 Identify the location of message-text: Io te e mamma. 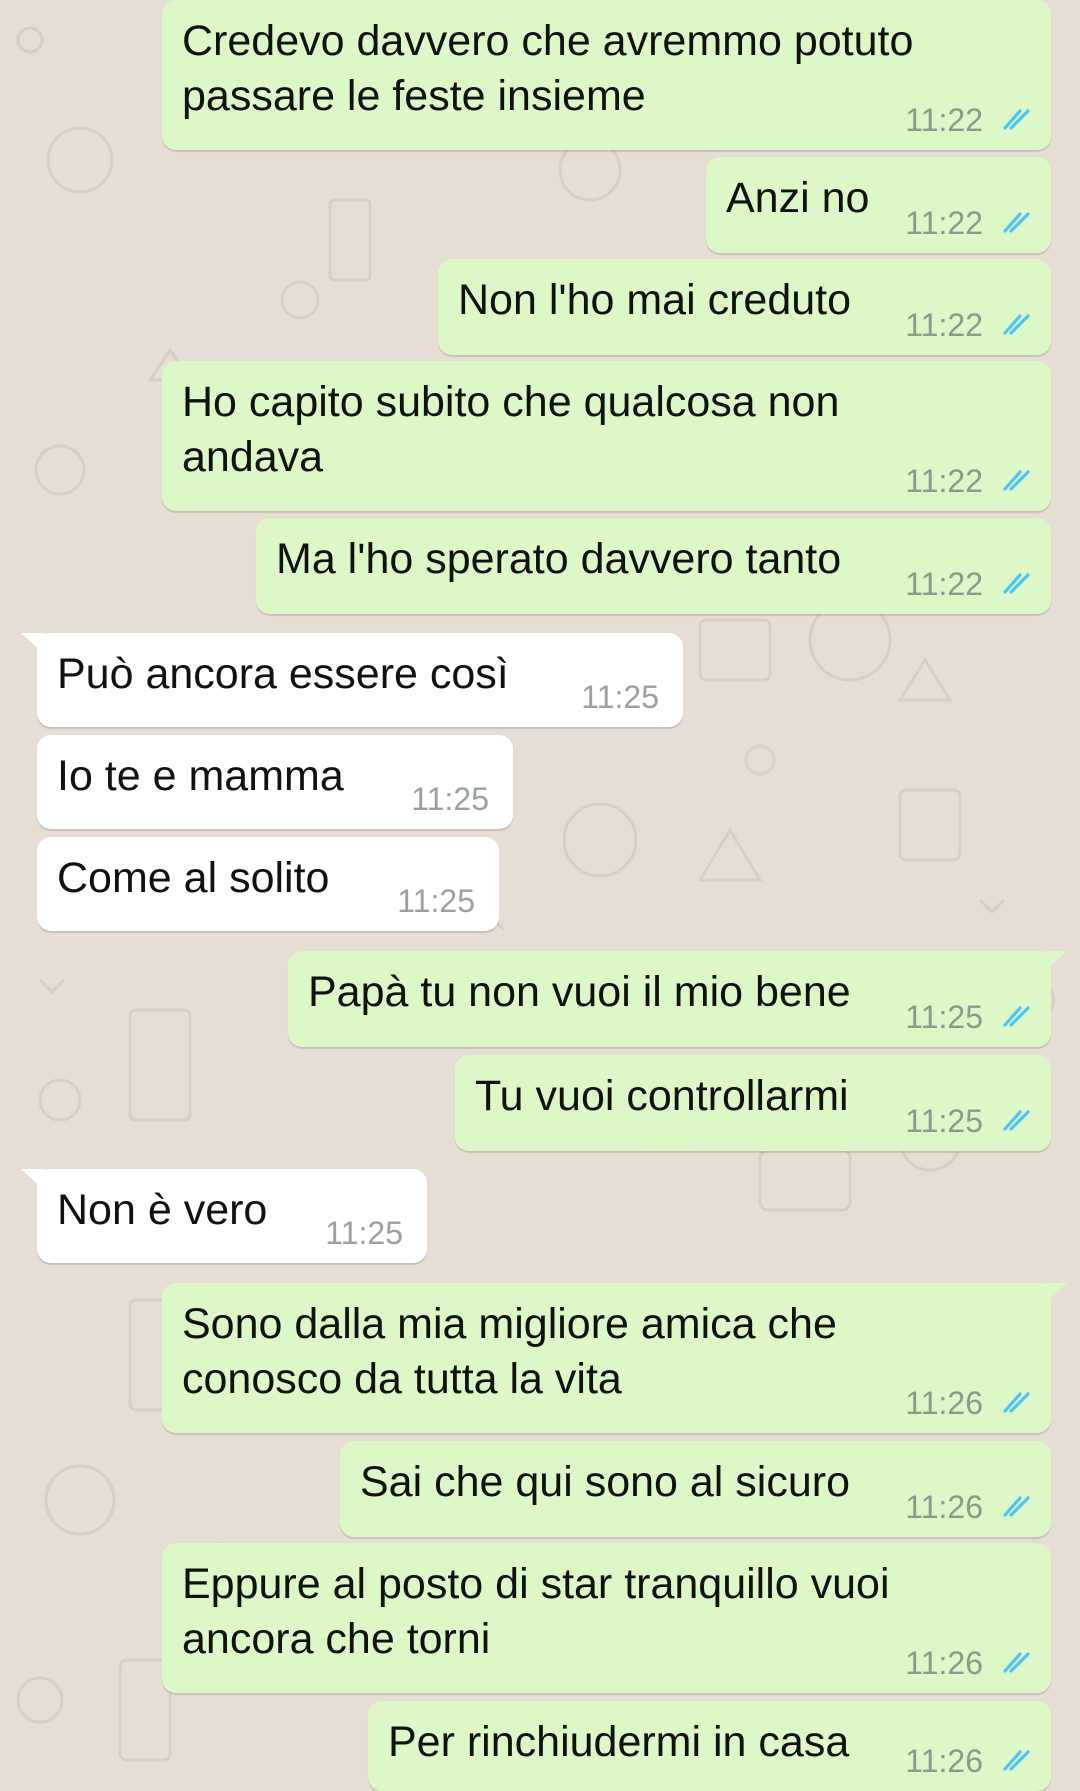
(200, 776).